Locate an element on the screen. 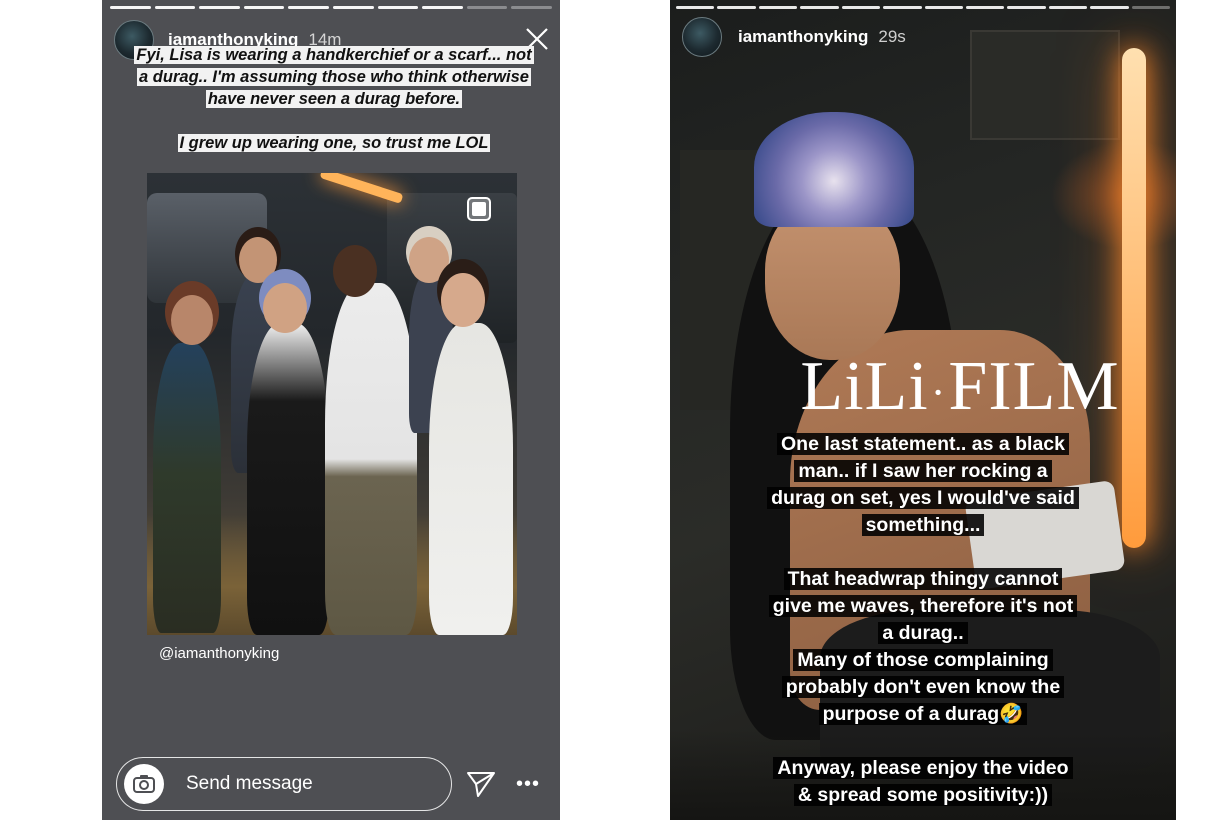 This screenshot has width=1230, height=820. caption-line: durag on set, yes I would've said is located at coordinates (923, 498).